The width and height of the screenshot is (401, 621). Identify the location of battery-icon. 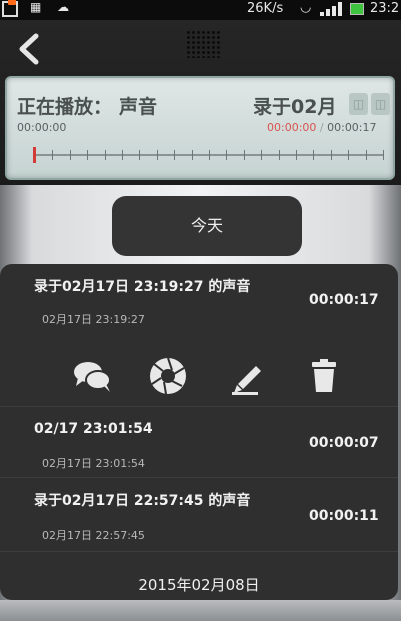
(357, 9).